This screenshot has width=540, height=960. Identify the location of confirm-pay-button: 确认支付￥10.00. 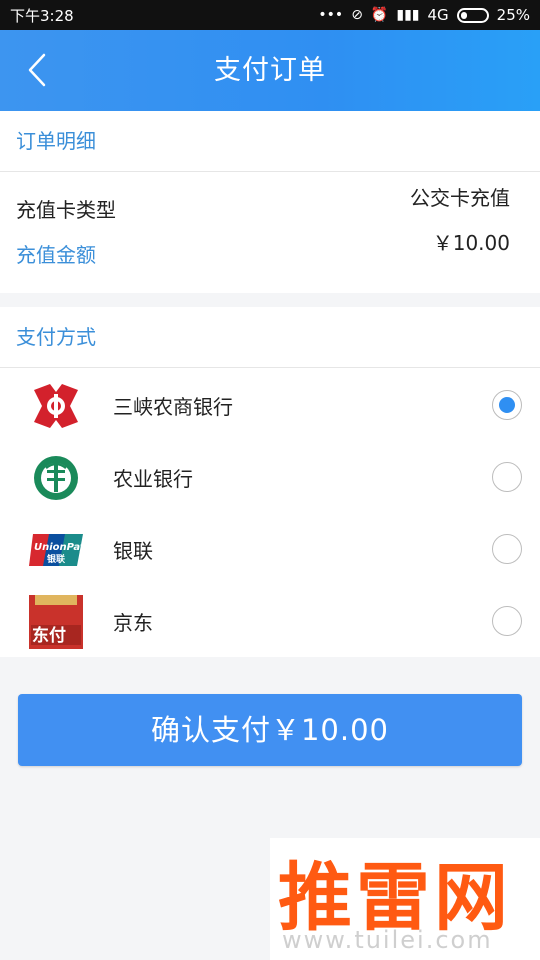
(270, 730).